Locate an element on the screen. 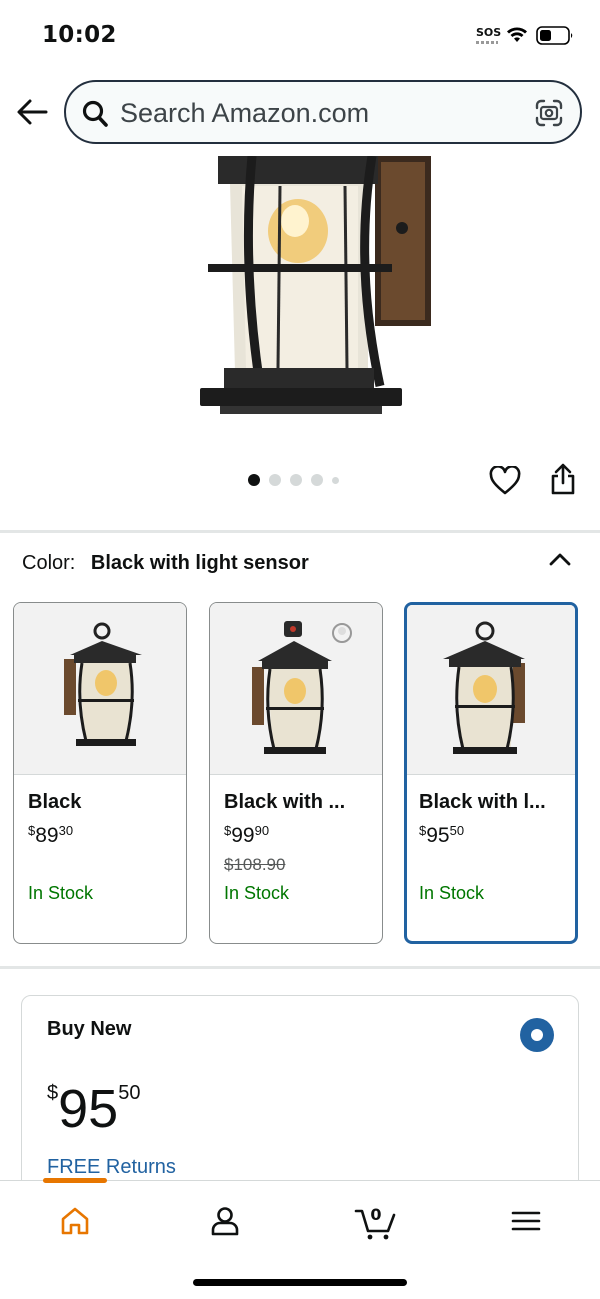 The width and height of the screenshot is (600, 1299). search-header is located at coordinates (300, 114).